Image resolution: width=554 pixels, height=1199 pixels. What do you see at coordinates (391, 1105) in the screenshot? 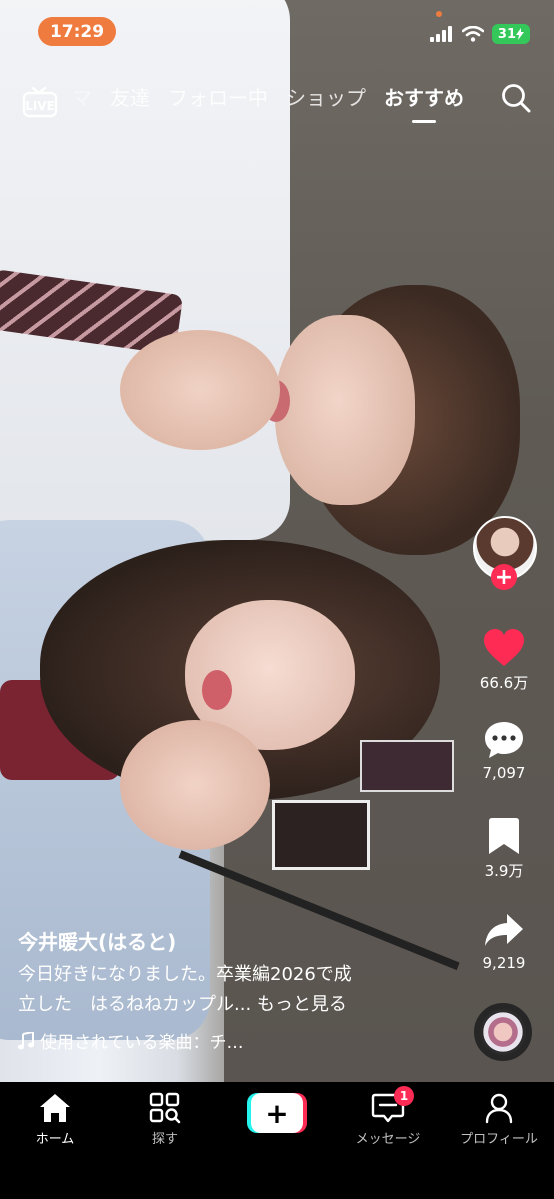
I see `inbox-icon-wrap: 1` at bounding box center [391, 1105].